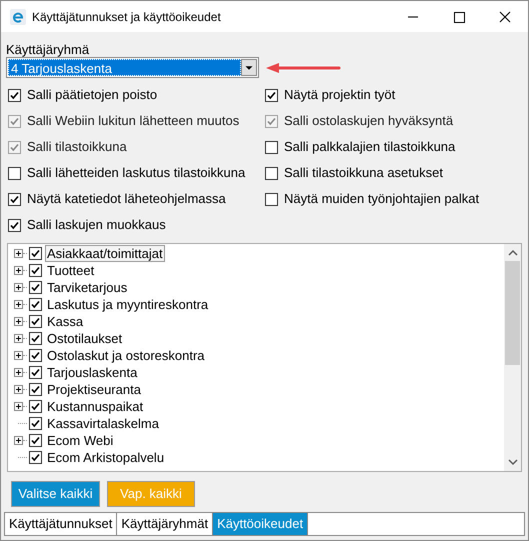  What do you see at coordinates (18, 16) in the screenshot?
I see `app-logo-icon` at bounding box center [18, 16].